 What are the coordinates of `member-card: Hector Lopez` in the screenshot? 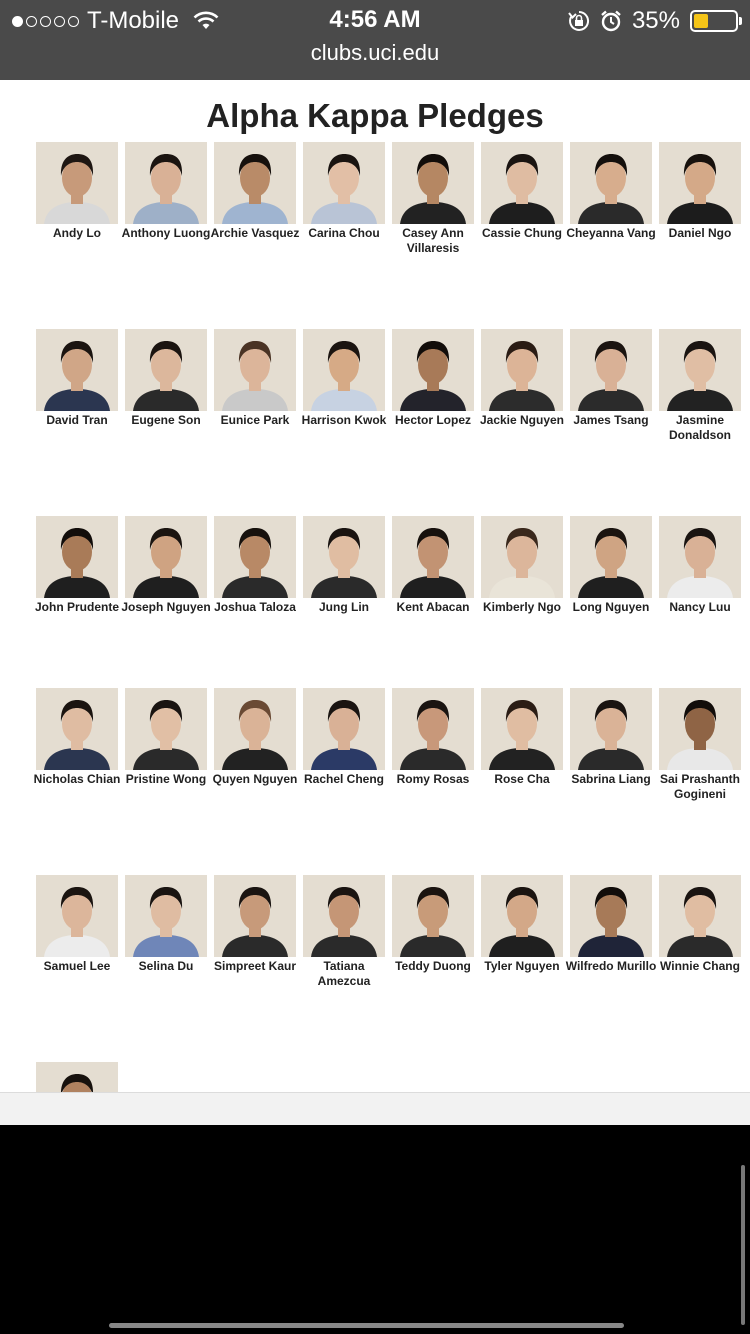 It's located at (433, 386).